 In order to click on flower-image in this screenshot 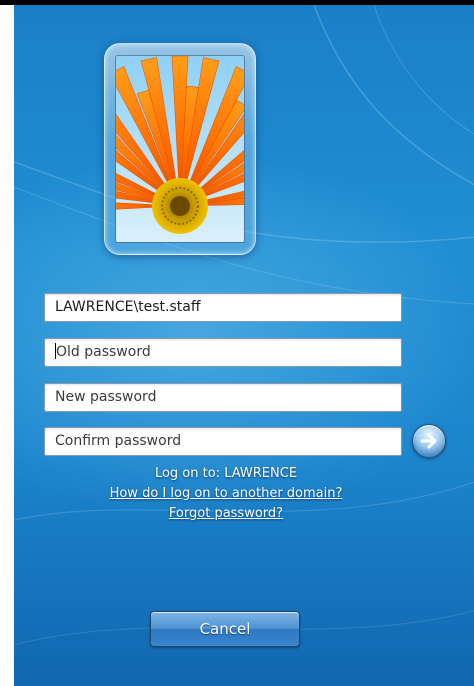, I will do `click(180, 149)`.